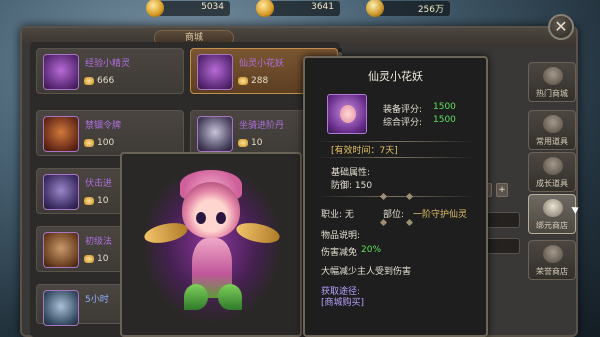 Image resolution: width=600 pixels, height=337 pixels. I want to click on equip-score-label: 装备评分:, so click(403, 110).